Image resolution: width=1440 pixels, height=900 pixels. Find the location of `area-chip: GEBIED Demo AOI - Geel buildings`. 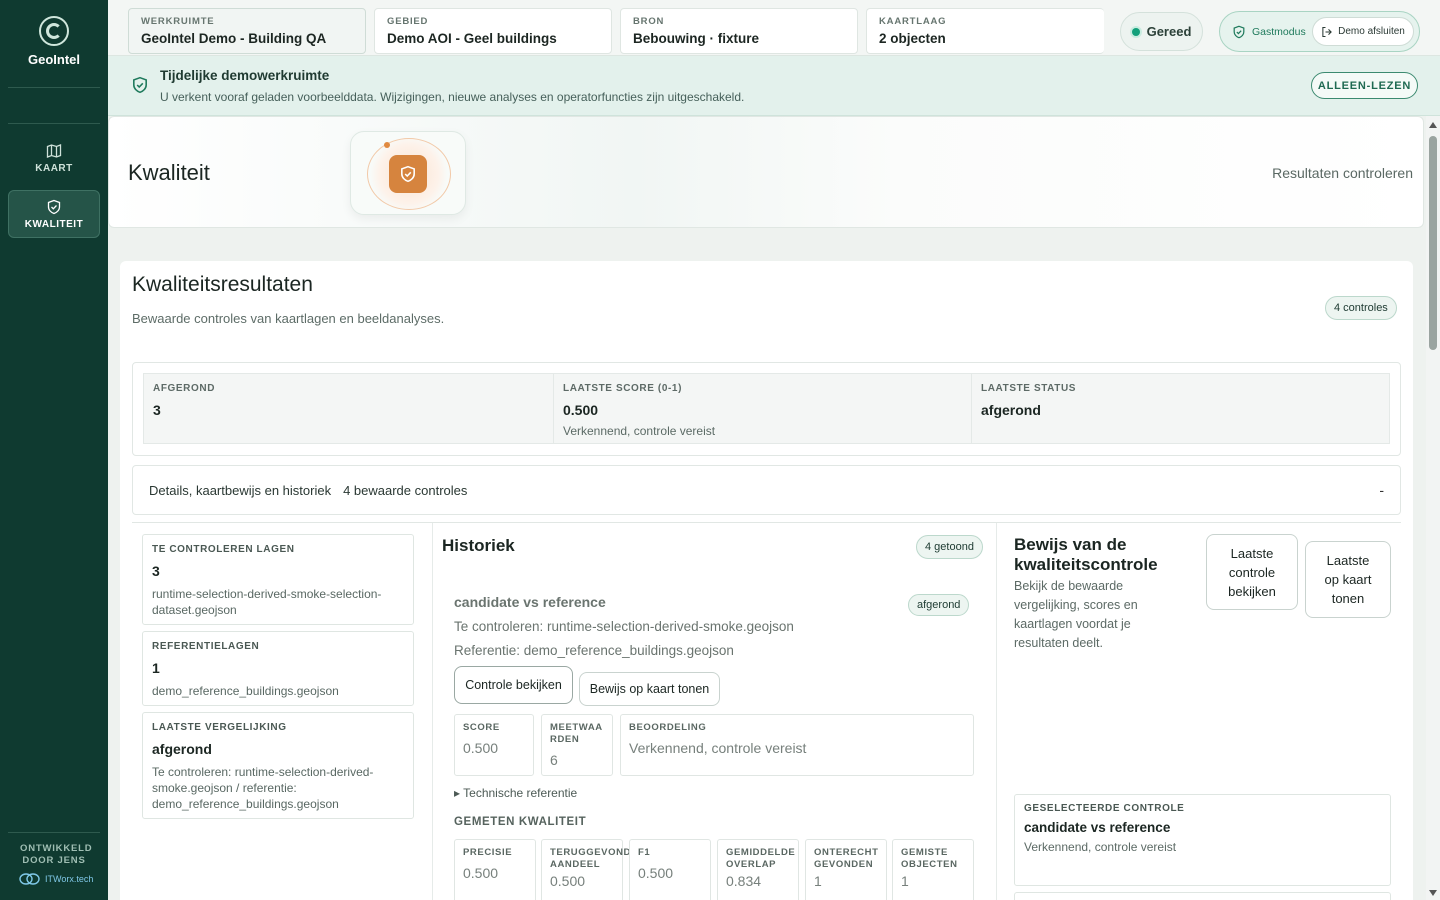

area-chip: GEBIED Demo AOI - Geel buildings is located at coordinates (493, 31).